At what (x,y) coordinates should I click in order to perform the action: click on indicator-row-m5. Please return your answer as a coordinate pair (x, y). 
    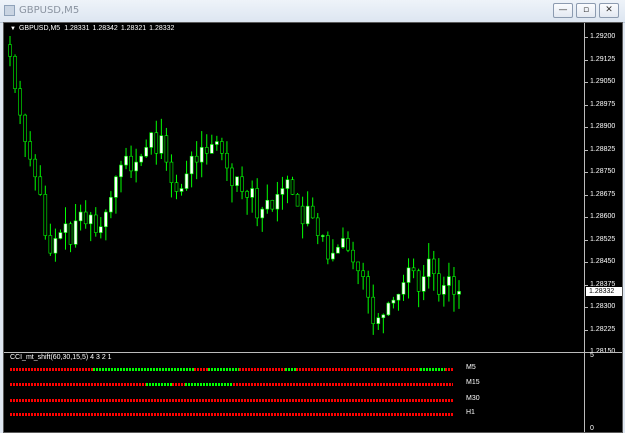
    Looking at the image, I should click on (231, 369).